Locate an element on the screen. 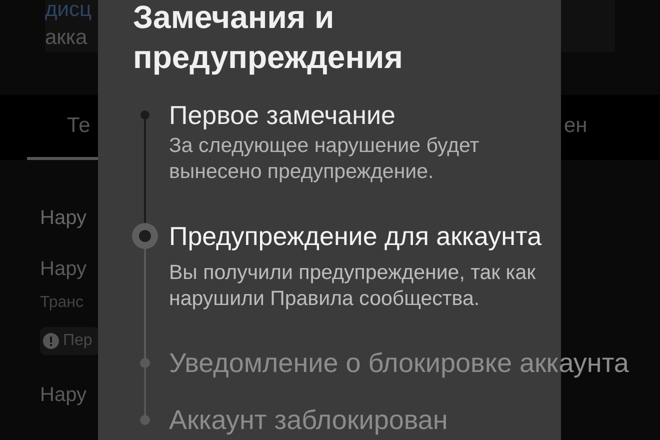 The image size is (660, 440). step-title: Уведомление о блокировке аккаунта is located at coordinates (399, 363).